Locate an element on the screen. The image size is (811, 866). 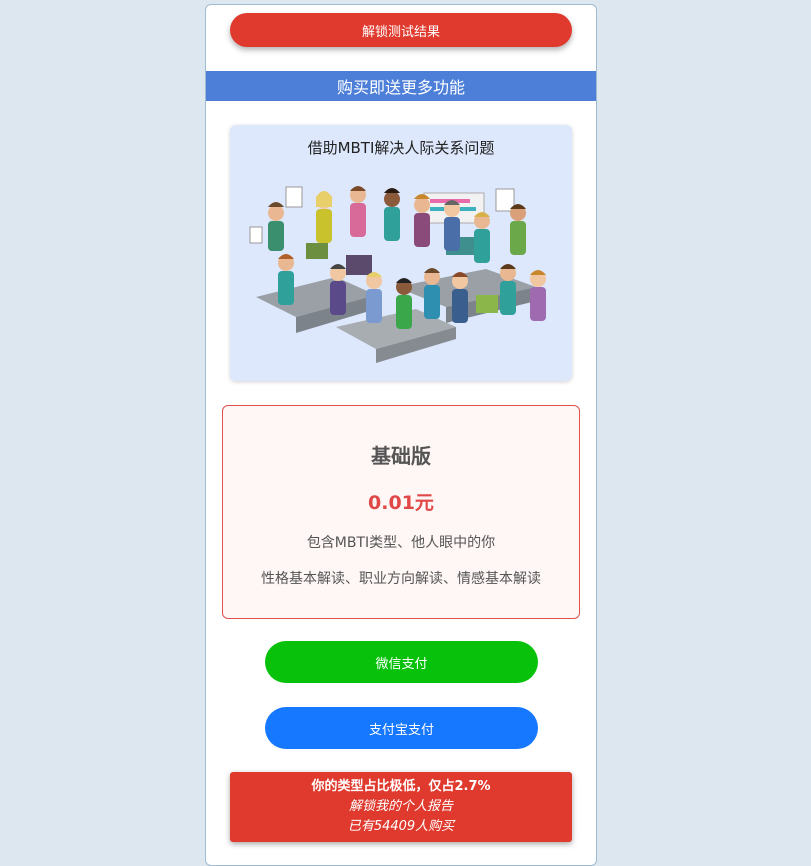
promo-unlock-text: 解锁我的个人报告 is located at coordinates (400, 806).